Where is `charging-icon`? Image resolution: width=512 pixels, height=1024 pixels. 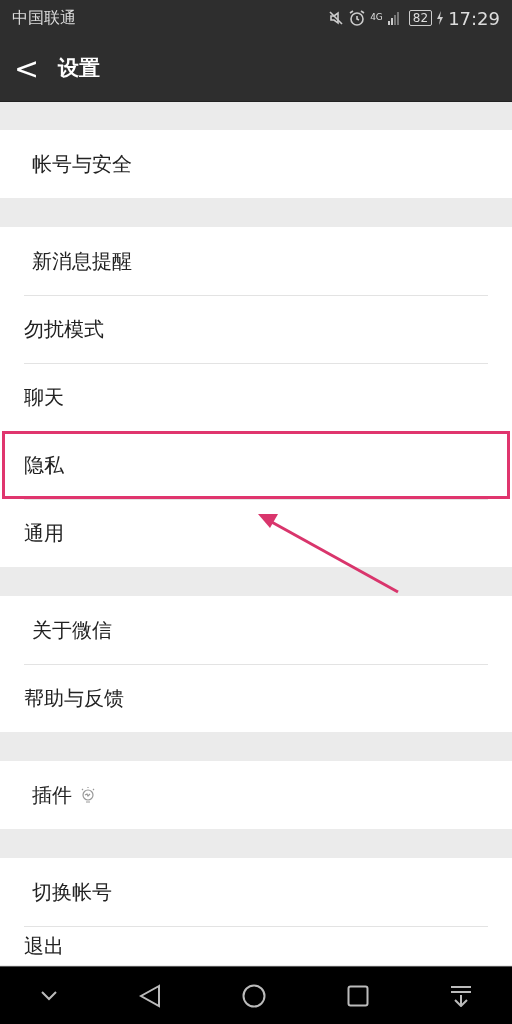
charging-icon is located at coordinates (440, 18).